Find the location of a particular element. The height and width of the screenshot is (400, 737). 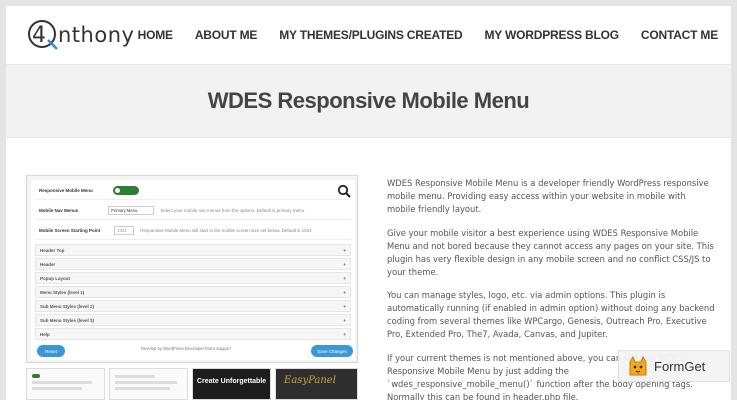

screenshot-thumbnails: Create Unforgettable EasyPanel is located at coordinates (192, 384).